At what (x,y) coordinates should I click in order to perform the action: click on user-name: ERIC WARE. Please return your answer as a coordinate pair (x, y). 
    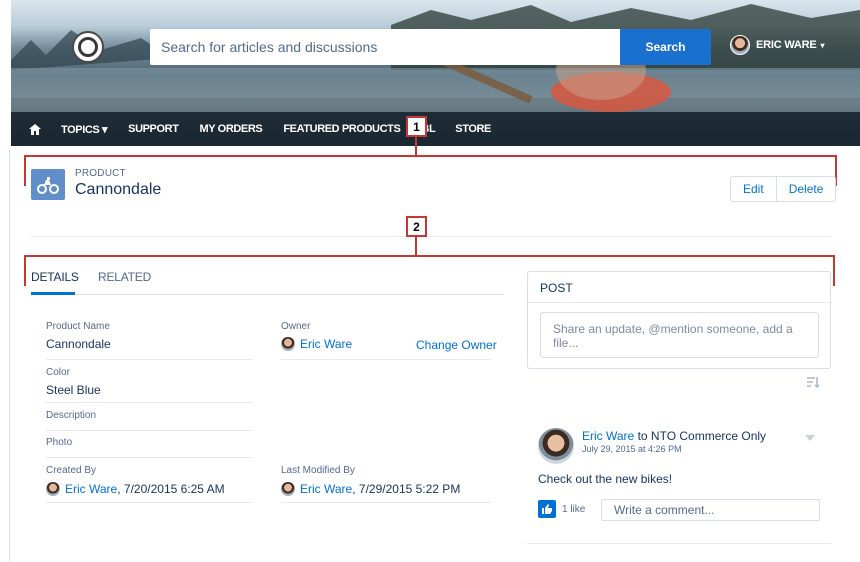
    Looking at the image, I should click on (786, 45).